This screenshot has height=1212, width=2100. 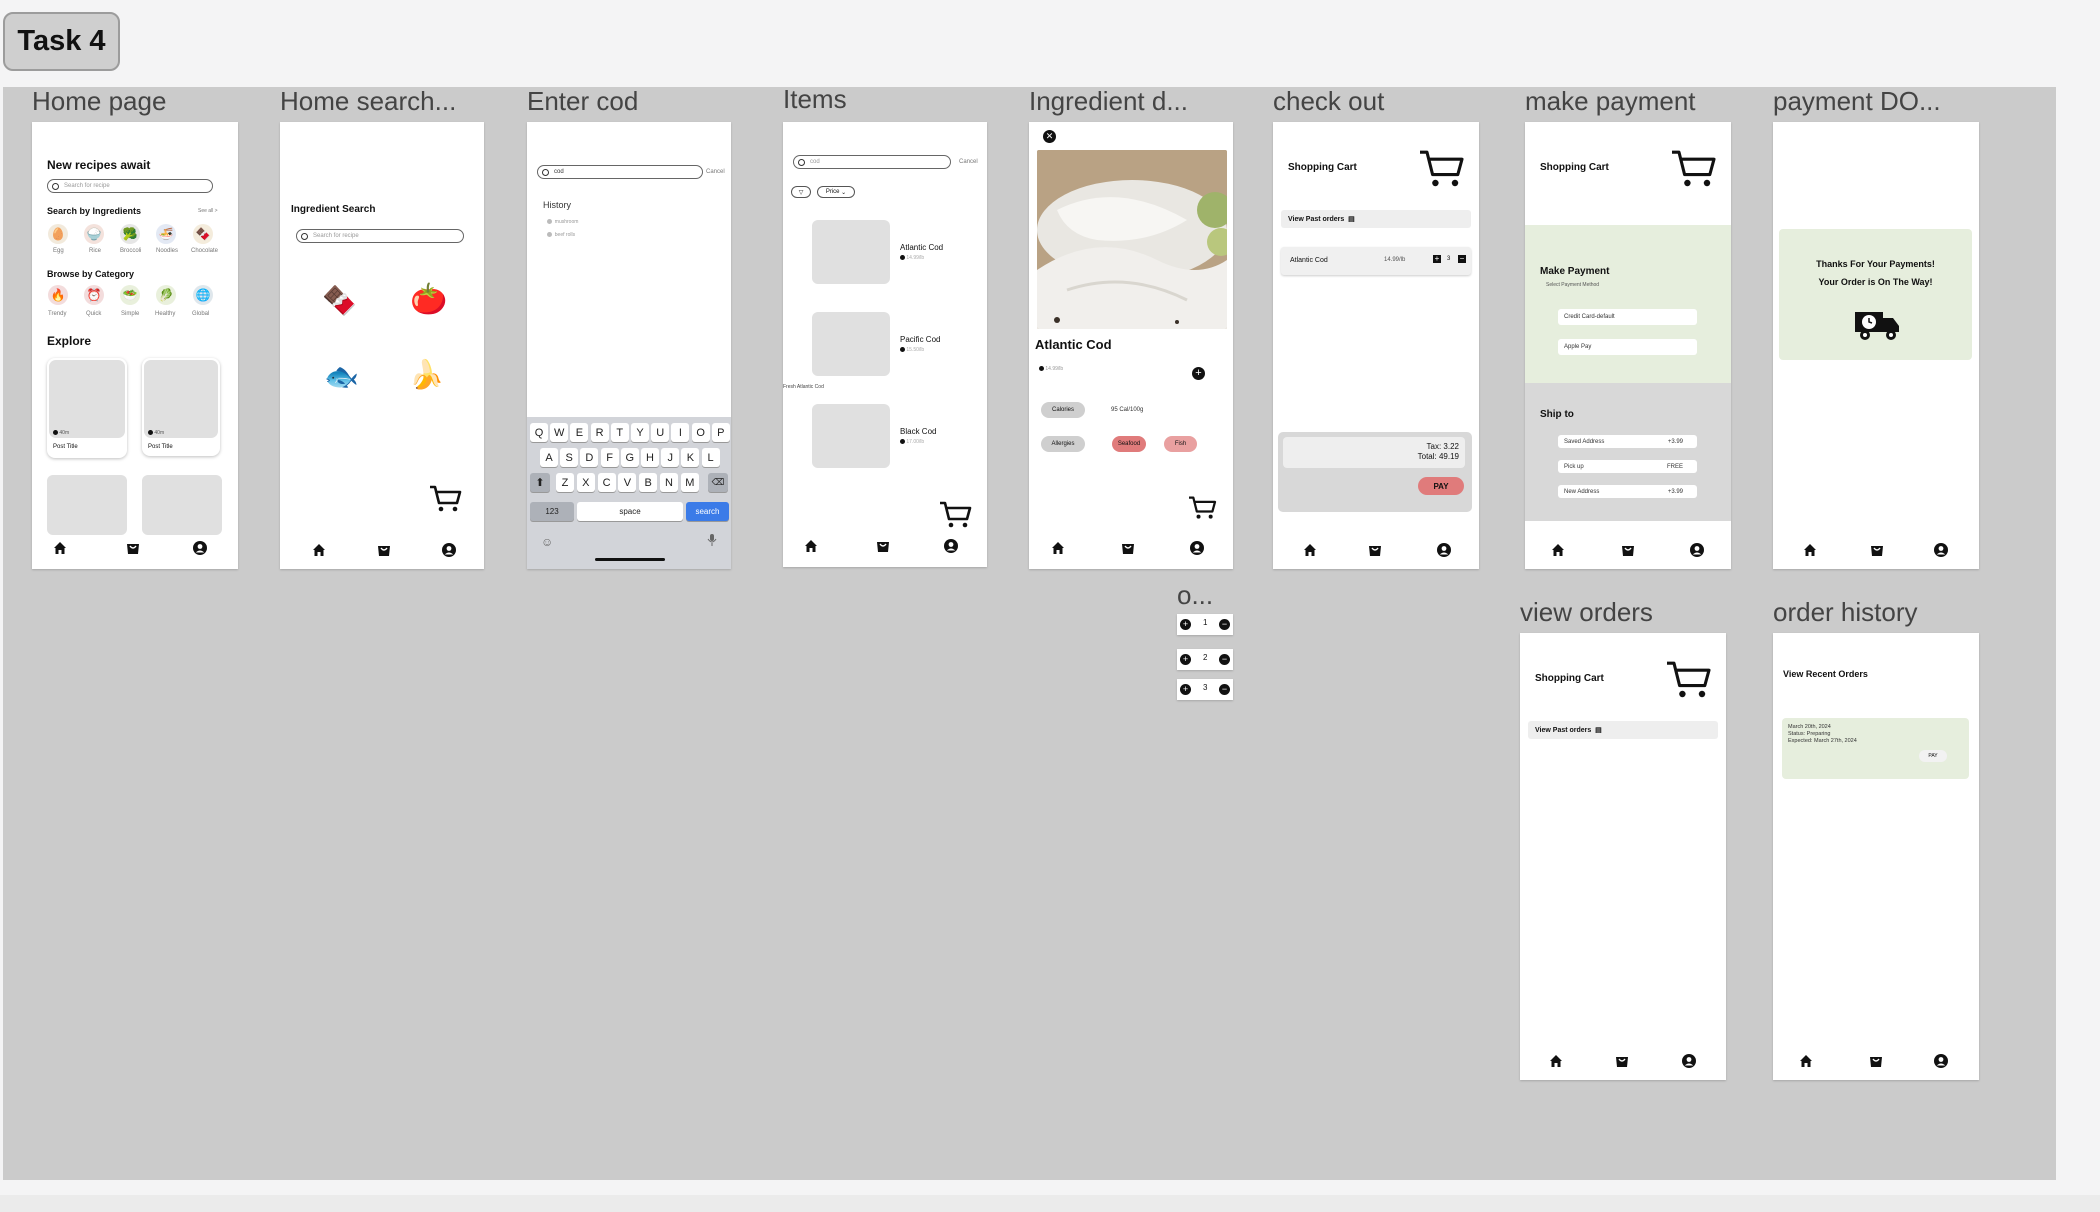 I want to click on simple-icon: 🥗, so click(x=130, y=295).